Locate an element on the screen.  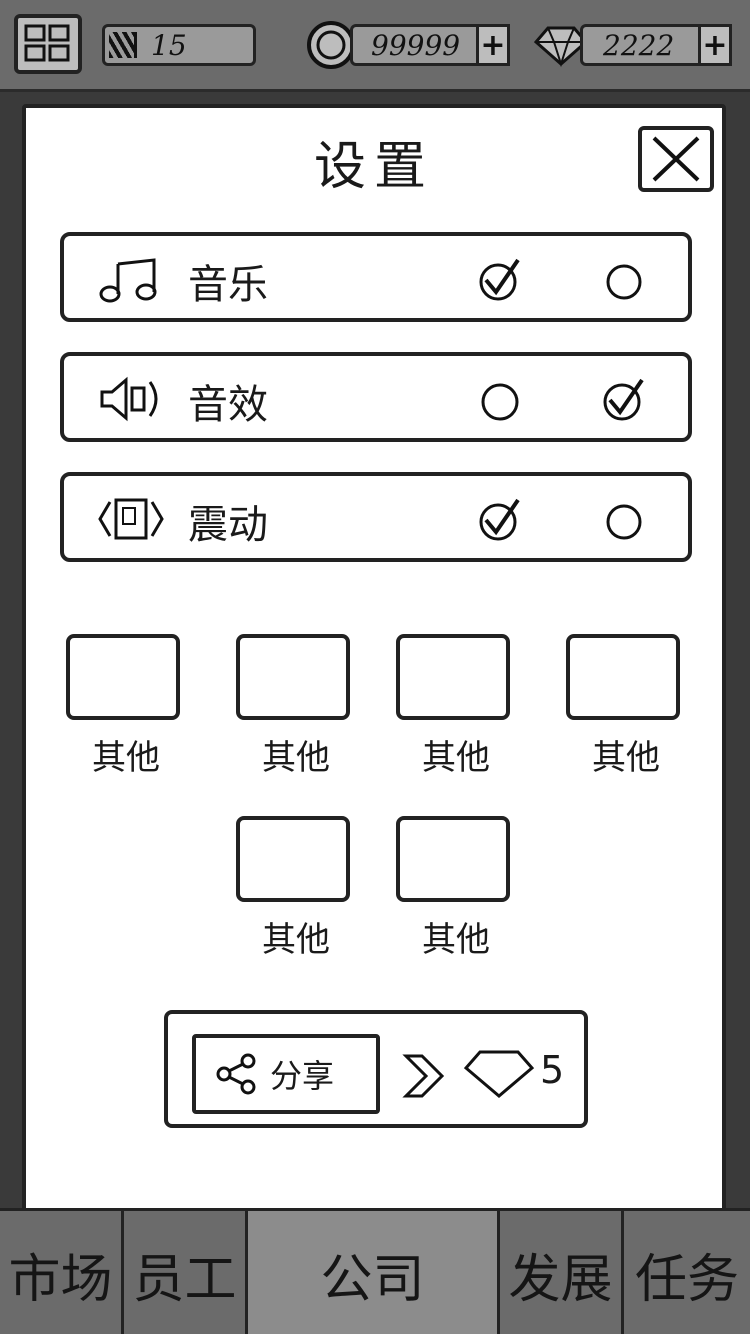
tab-development: 发展 is located at coordinates (562, 1272).